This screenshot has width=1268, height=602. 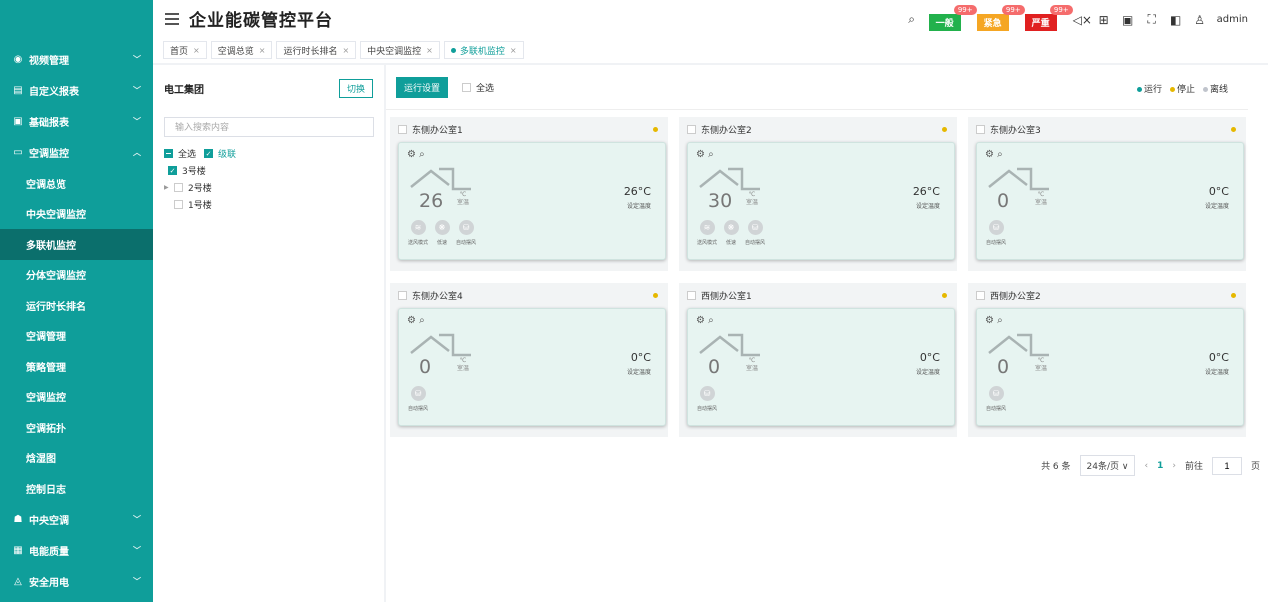 What do you see at coordinates (76, 550) in the screenshot?
I see `sidebar-item-power-quality: ▦ 电能质量 ﹀` at bounding box center [76, 550].